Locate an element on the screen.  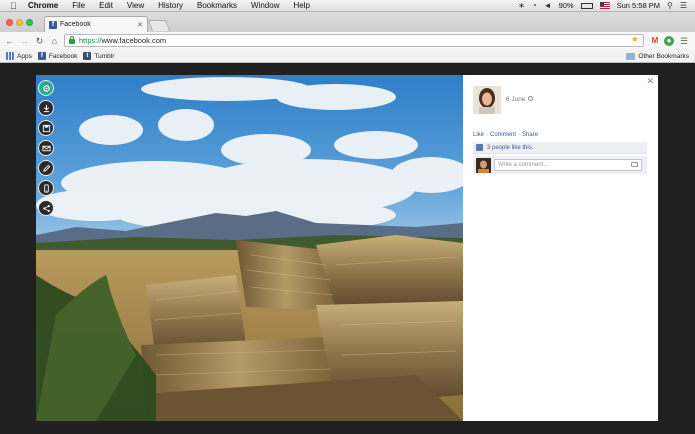
bookmarks-bar: Apps f Facebook t Tumblr Other Bookmarks is located at coordinates (347, 56).